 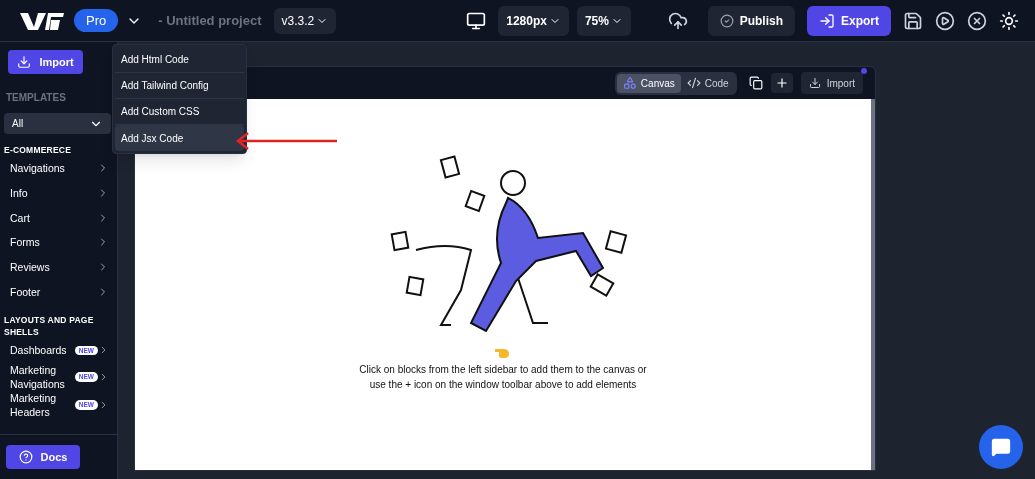 I want to click on sidebar-item: Cart, so click(x=58, y=218).